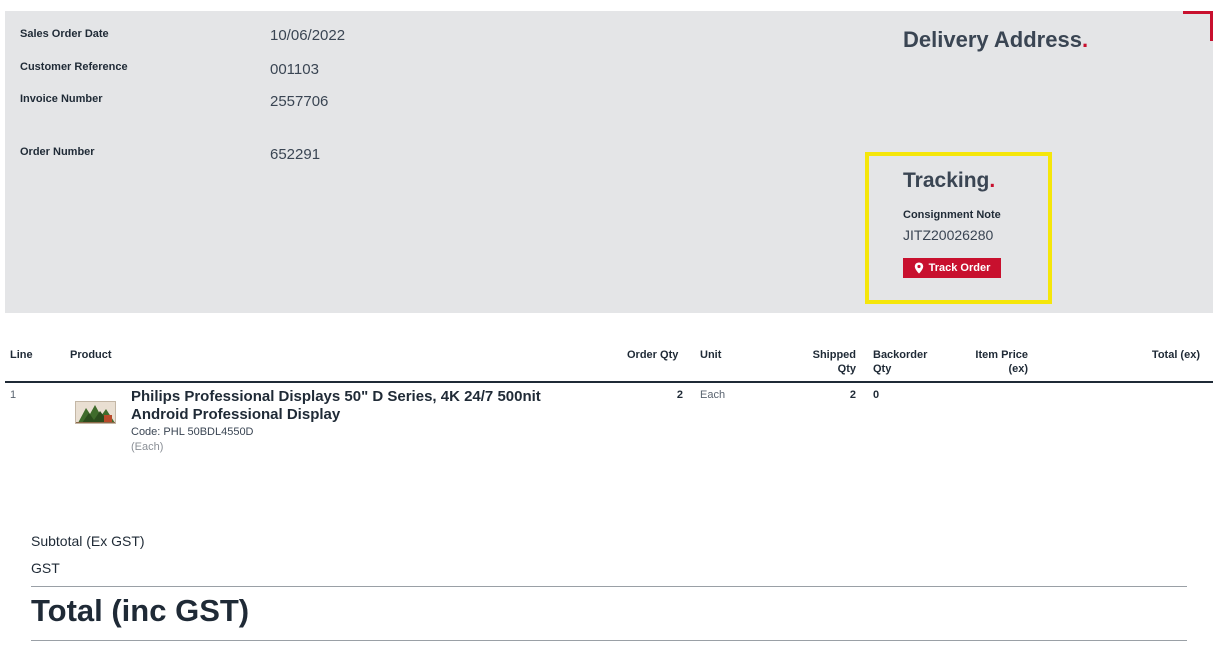  What do you see at coordinates (609, 382) in the screenshot?
I see `table-header-divider` at bounding box center [609, 382].